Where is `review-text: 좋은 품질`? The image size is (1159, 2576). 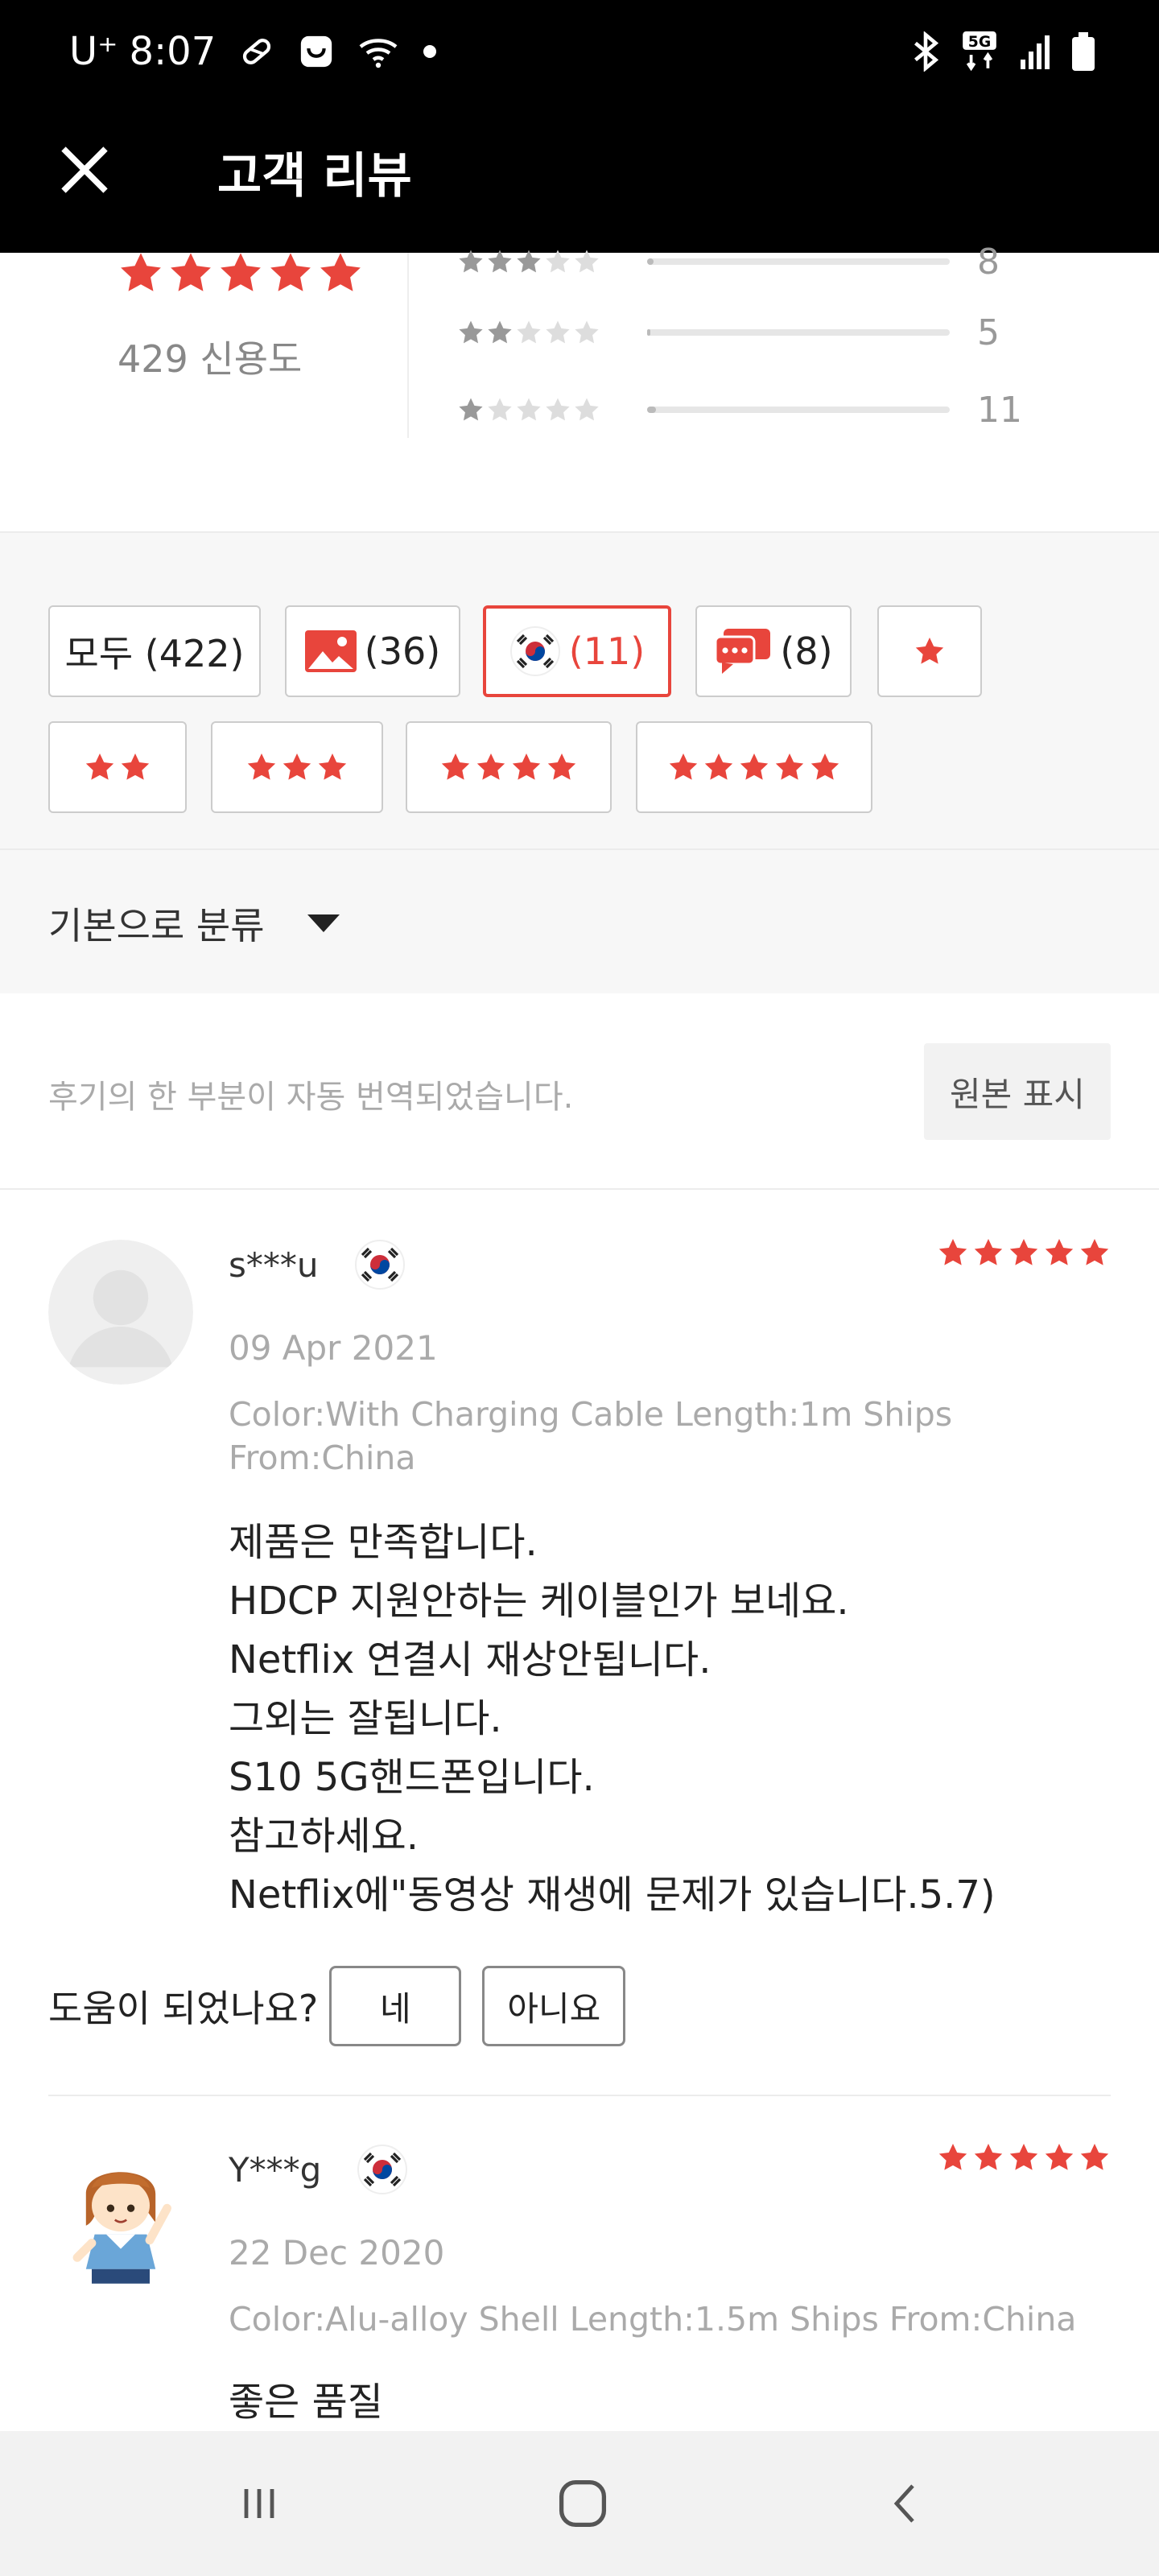
review-text: 좋은 품질 is located at coordinates (306, 2402).